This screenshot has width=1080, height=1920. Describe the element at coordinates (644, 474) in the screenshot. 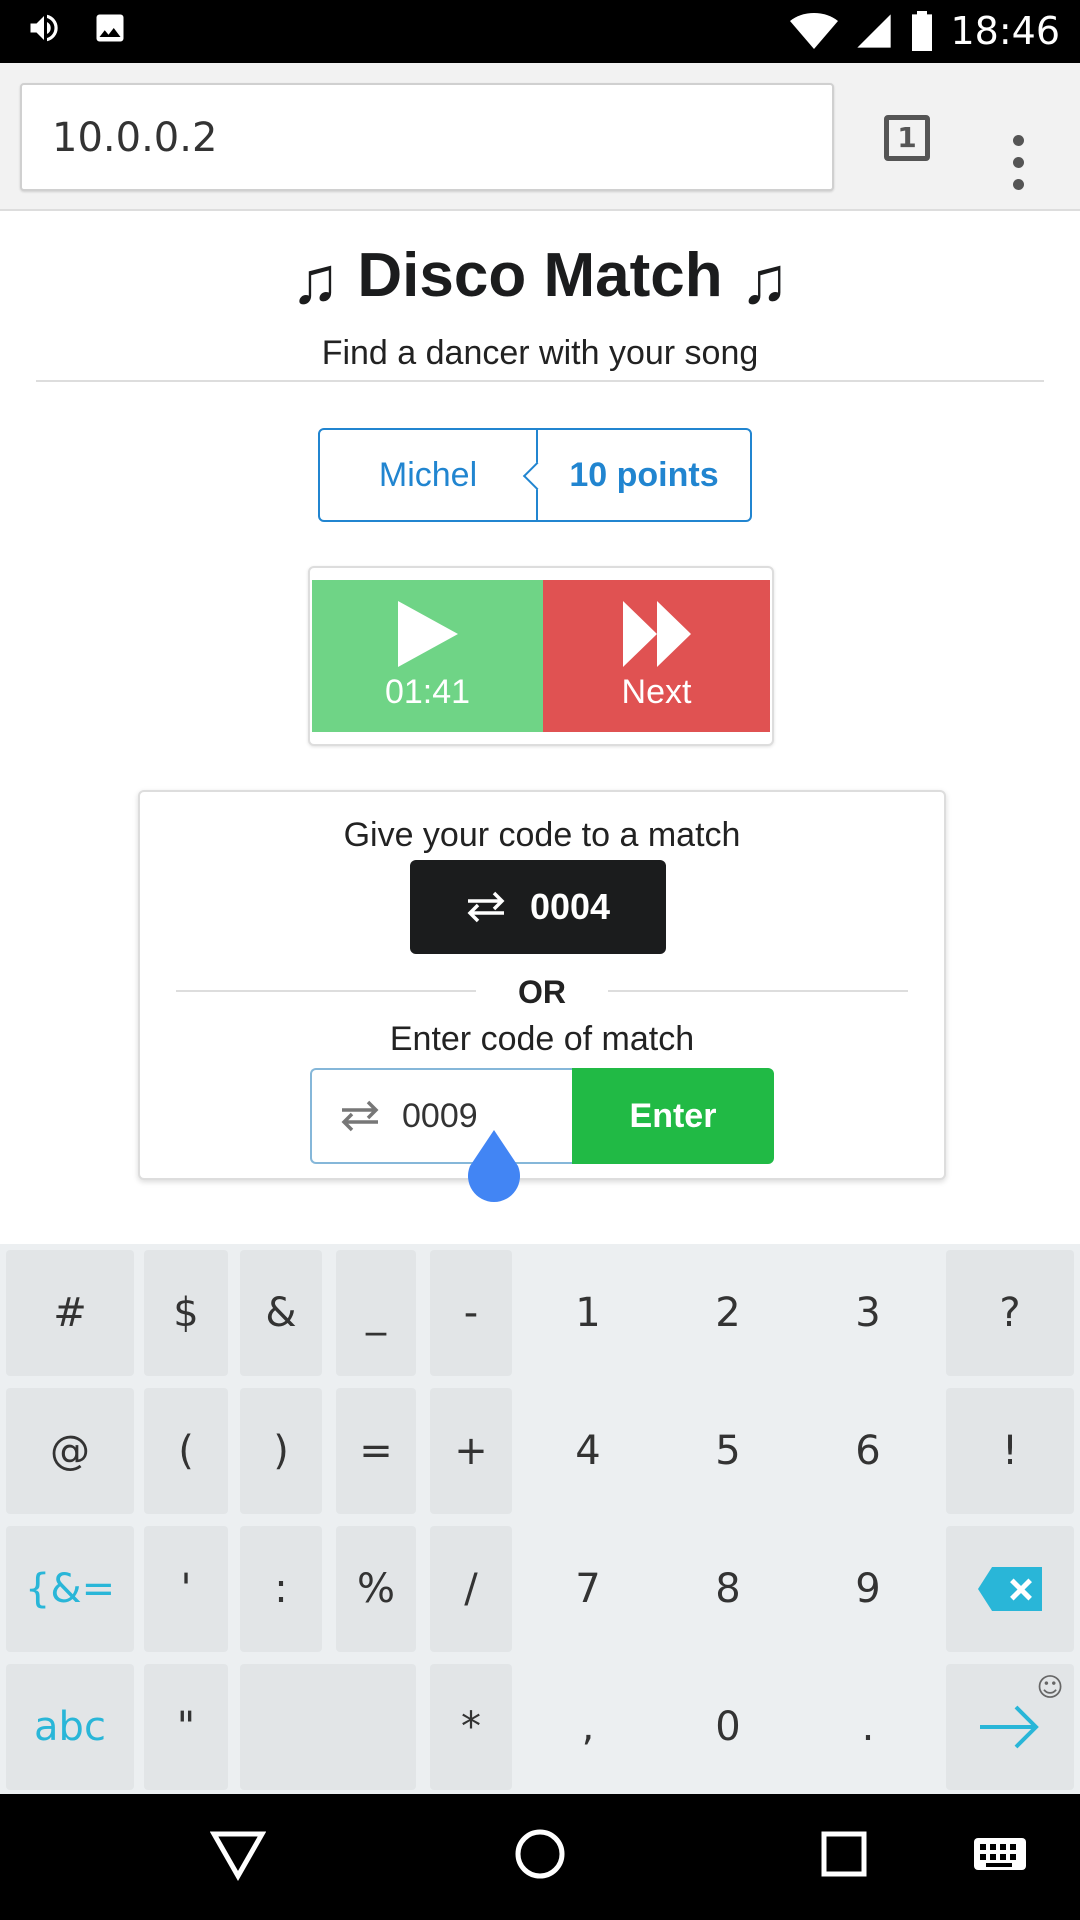

I see `player-points: 10 points` at that location.